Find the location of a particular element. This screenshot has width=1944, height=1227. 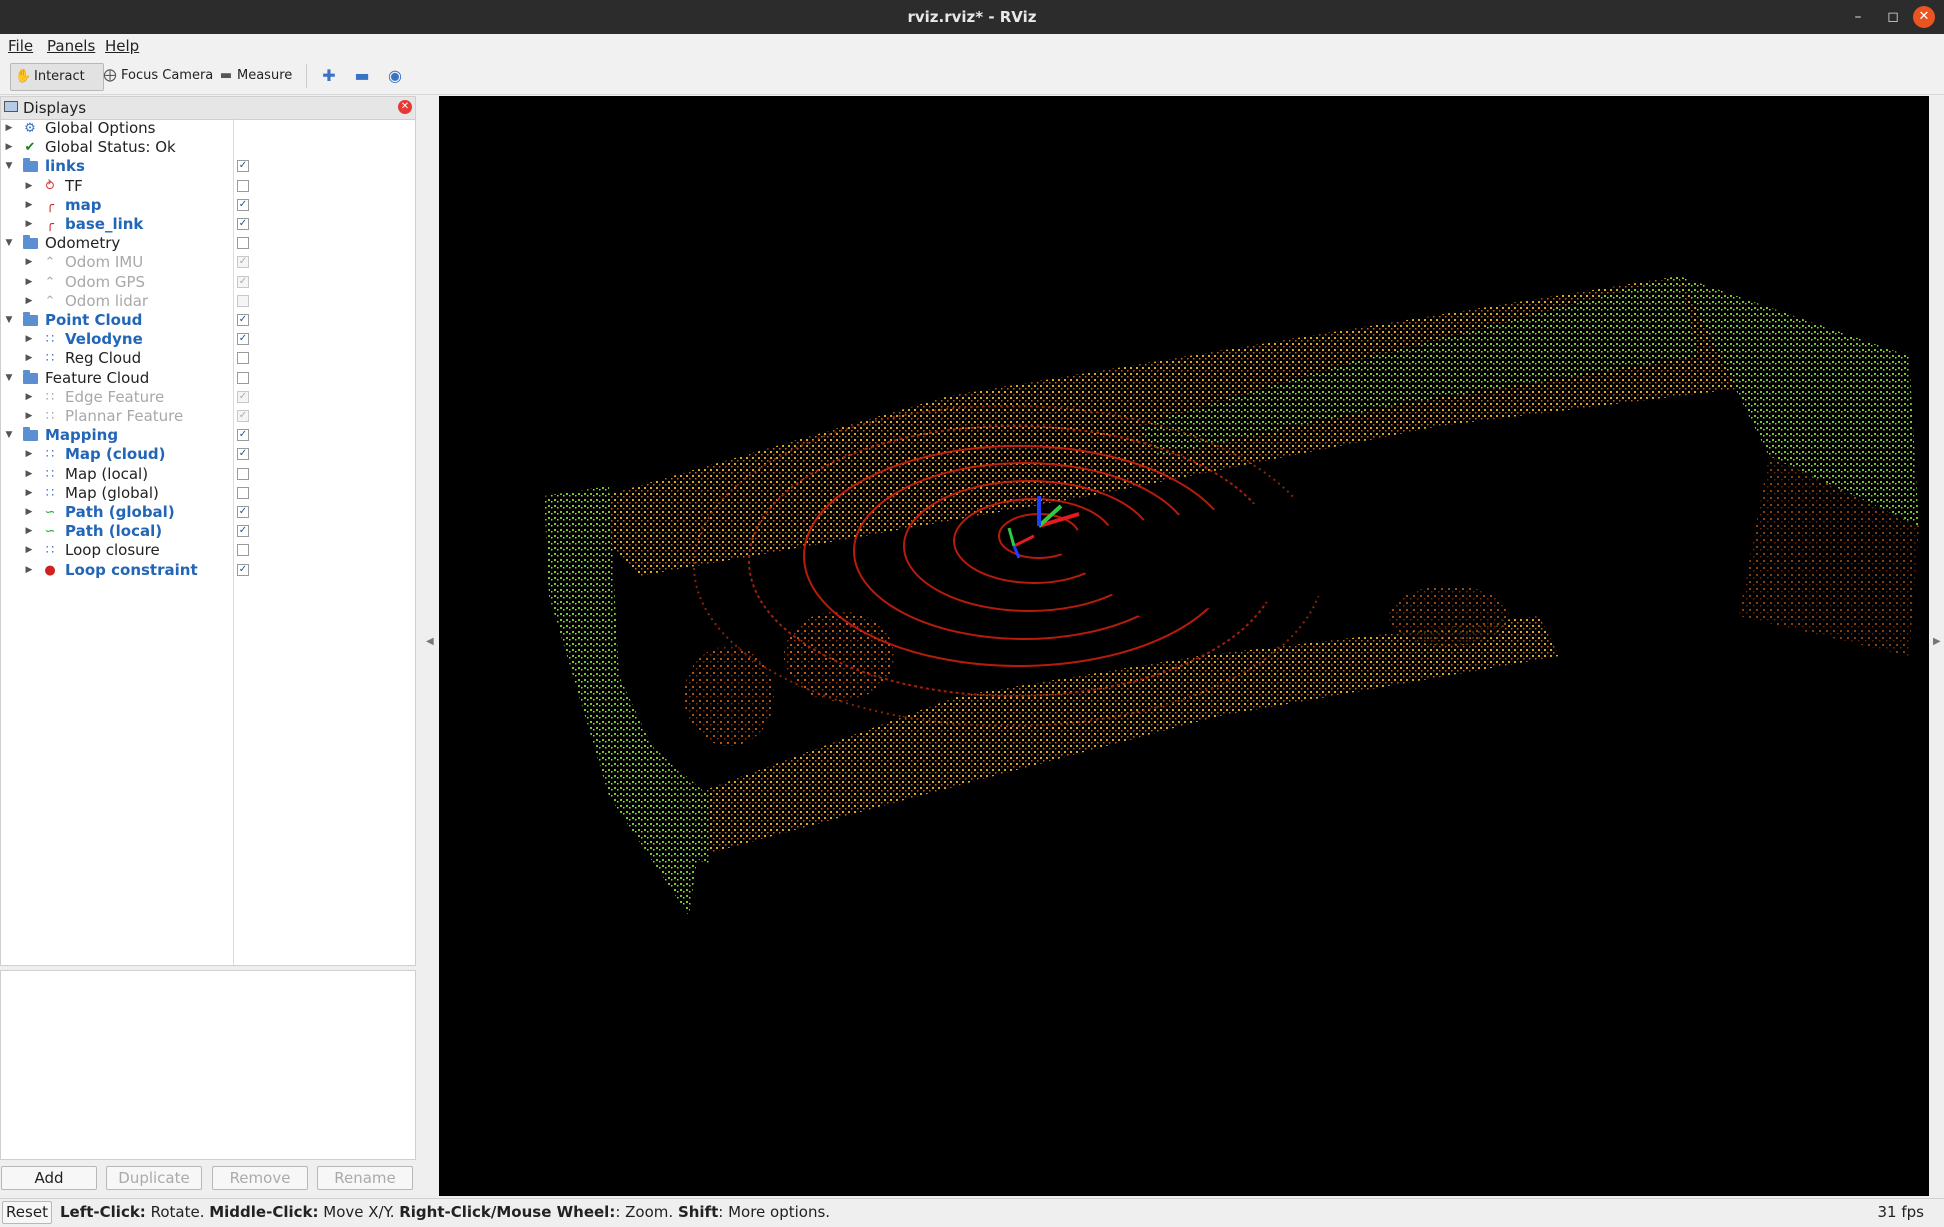

interact-tool-button: ✋ Interact is located at coordinates (57, 77).